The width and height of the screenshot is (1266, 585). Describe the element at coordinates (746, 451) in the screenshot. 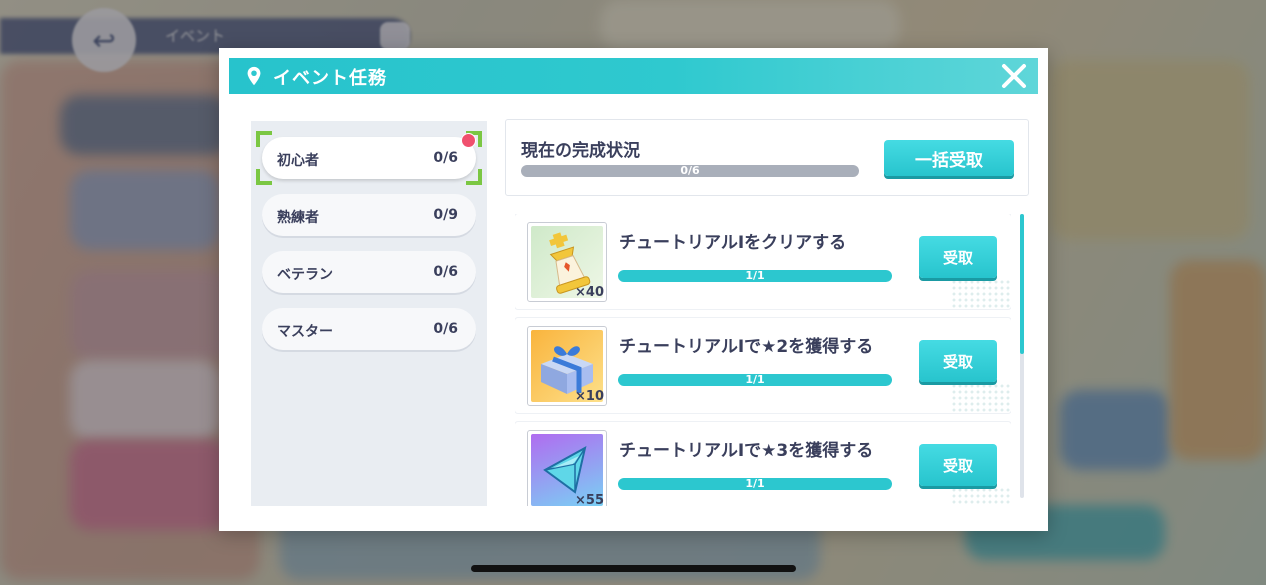

I see `task-description: チュートリアルⅠで★3を獲得する` at that location.